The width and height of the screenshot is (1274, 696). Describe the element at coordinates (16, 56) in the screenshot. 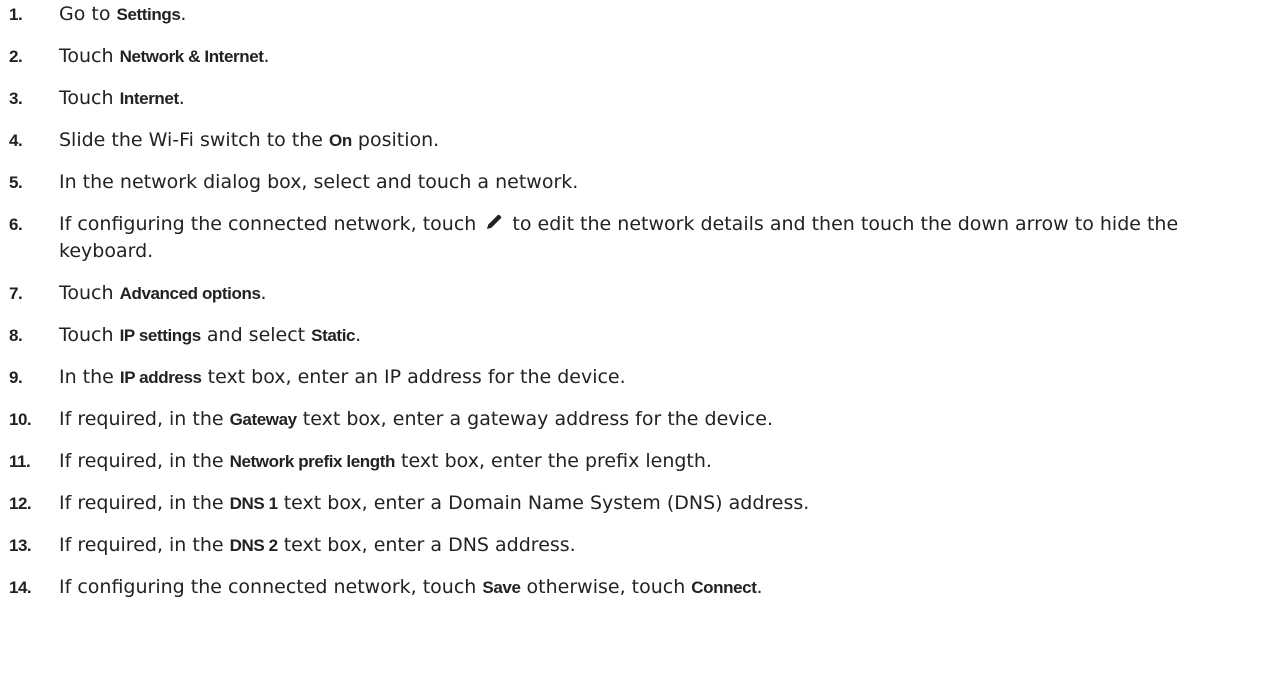

I see `step-number: 2.` at that location.